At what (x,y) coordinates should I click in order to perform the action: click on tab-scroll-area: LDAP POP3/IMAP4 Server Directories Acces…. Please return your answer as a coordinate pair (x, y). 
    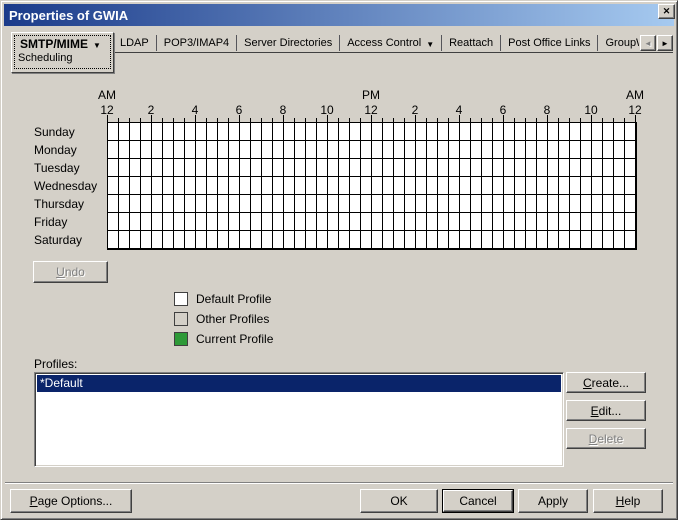
    Looking at the image, I should click on (376, 43).